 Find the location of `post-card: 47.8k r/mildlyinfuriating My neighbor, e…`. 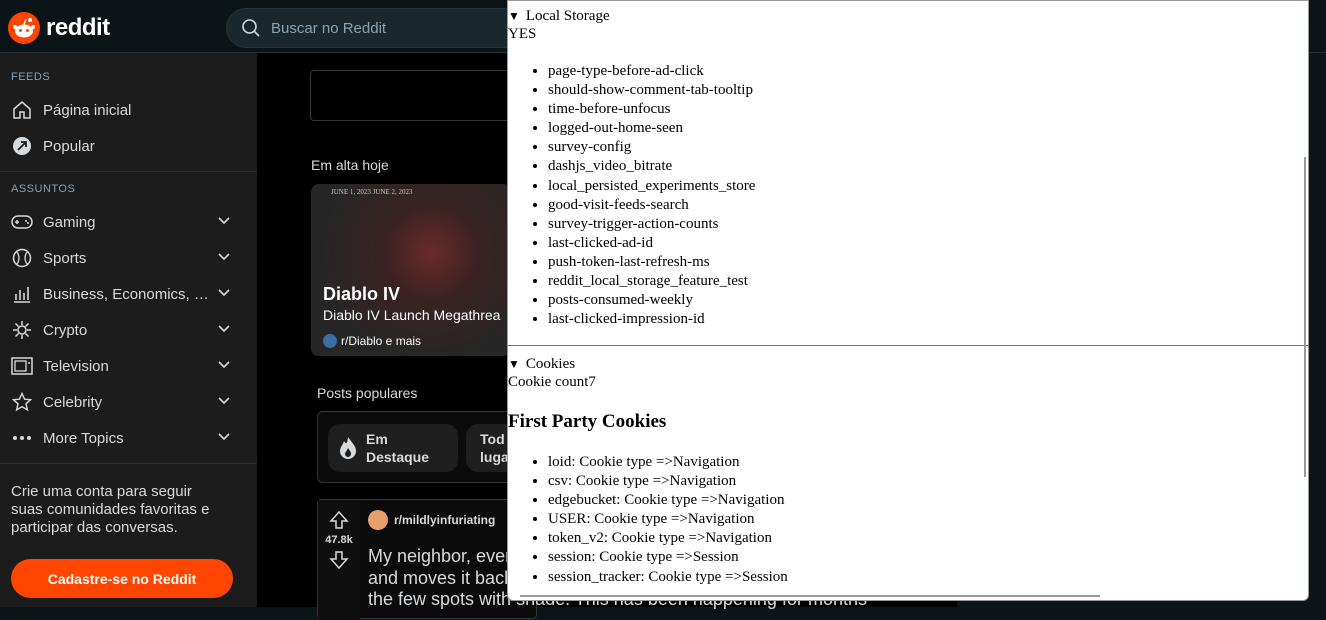

post-card: 47.8k r/mildlyinfuriating My neighbor, e… is located at coordinates (592, 559).